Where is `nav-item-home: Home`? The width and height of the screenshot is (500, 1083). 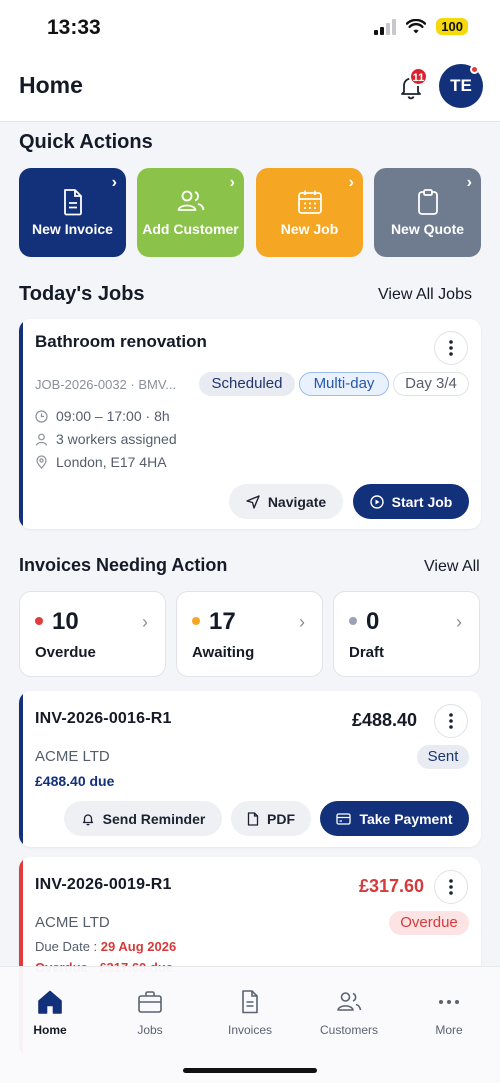
nav-item-home: Home is located at coordinates (50, 1013).